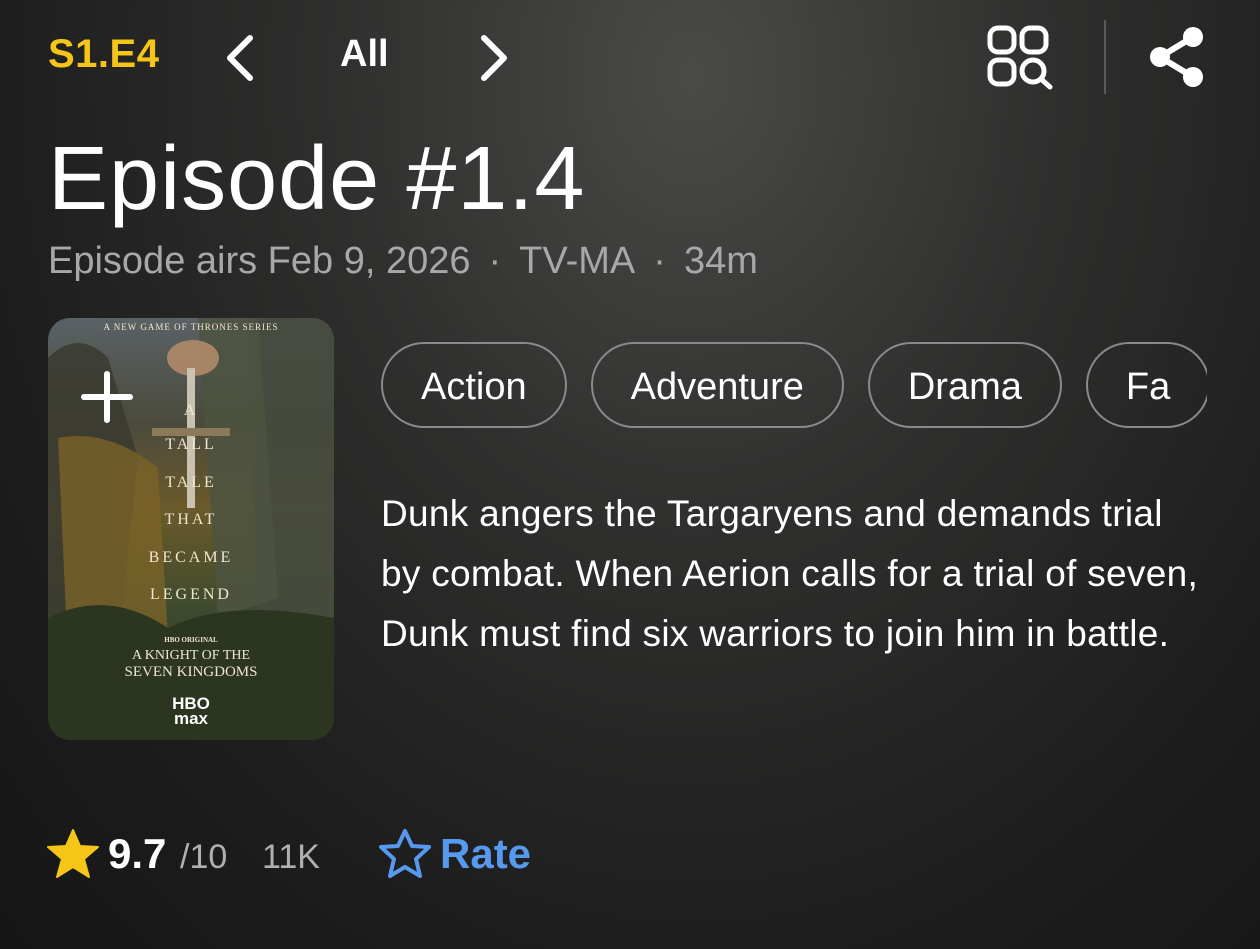  What do you see at coordinates (1105, 57) in the screenshot?
I see `toolbar-divider` at bounding box center [1105, 57].